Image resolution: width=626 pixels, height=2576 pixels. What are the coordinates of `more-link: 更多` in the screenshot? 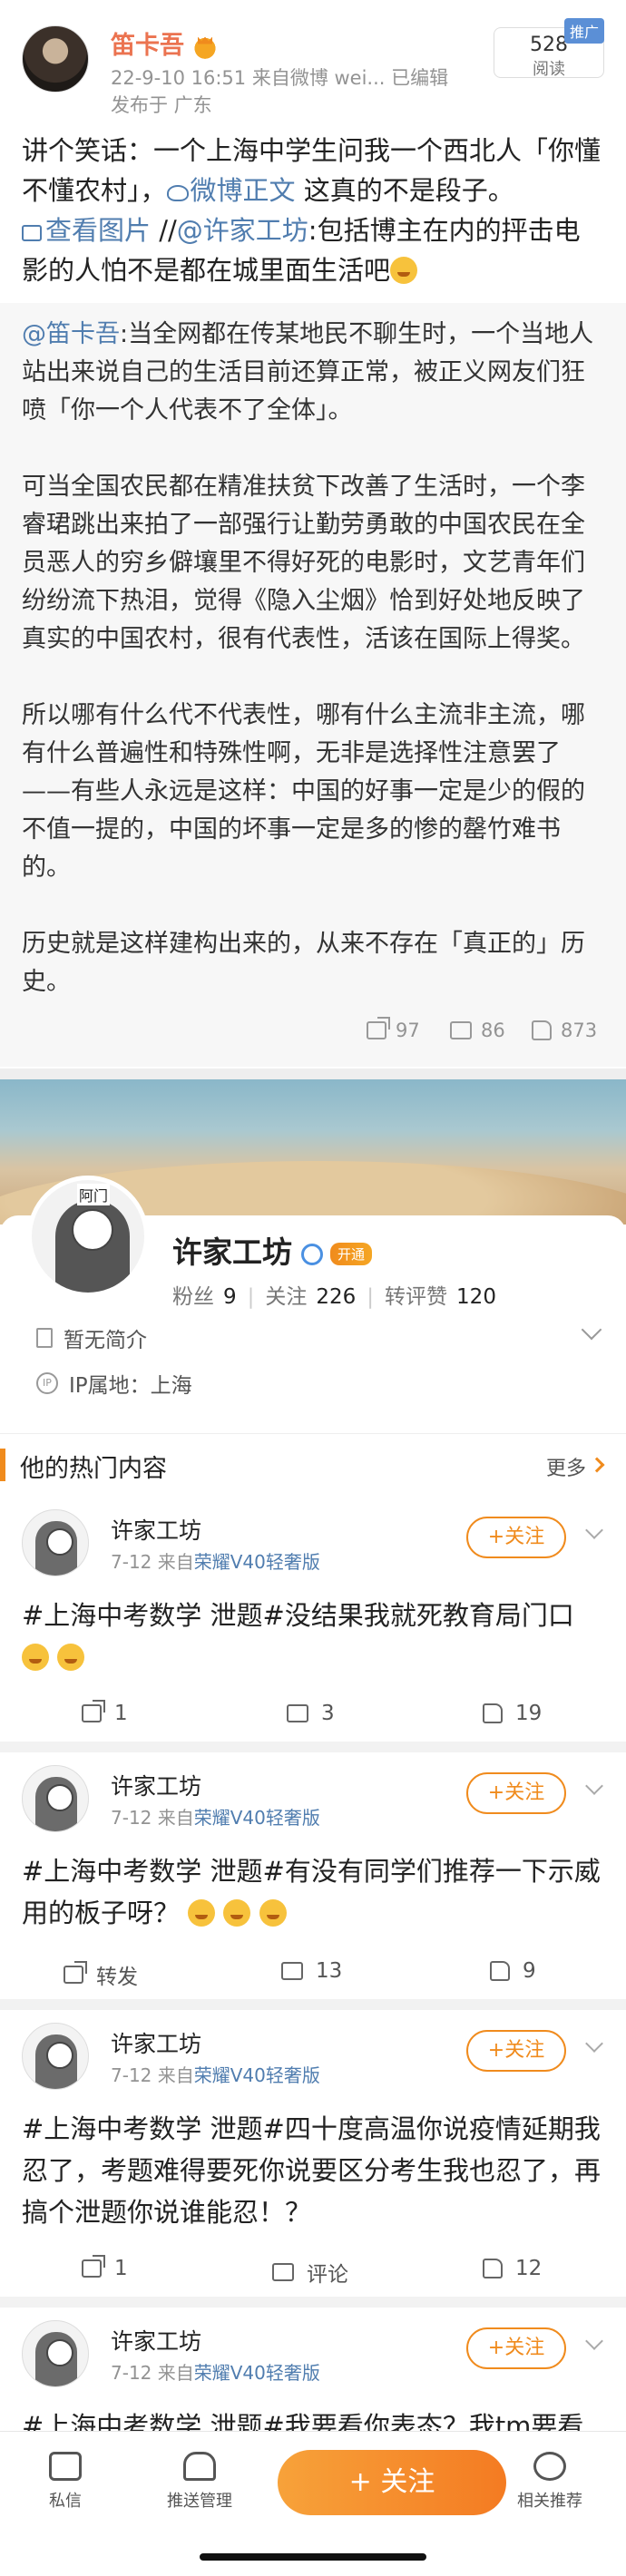 It's located at (566, 1466).